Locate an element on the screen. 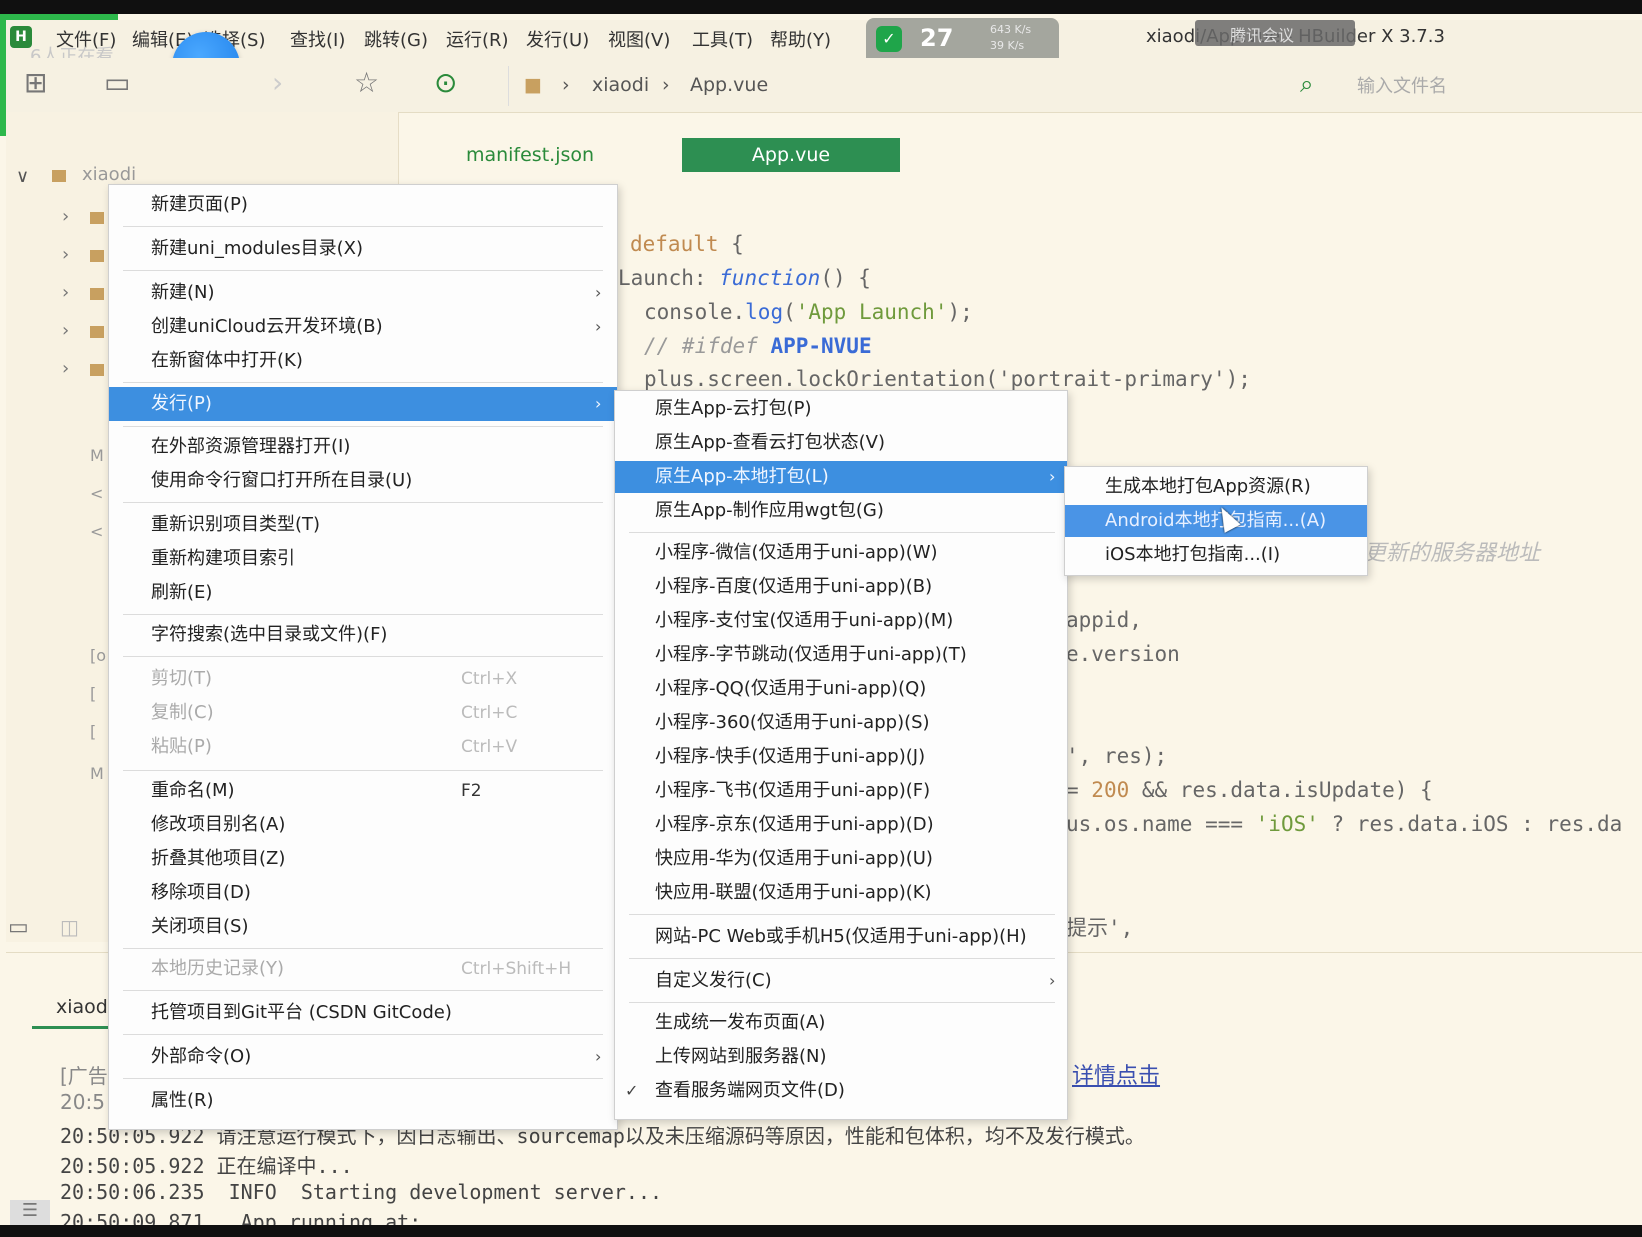  menu-item-rebuild-index: 重新构建项目索引 is located at coordinates (363, 559).